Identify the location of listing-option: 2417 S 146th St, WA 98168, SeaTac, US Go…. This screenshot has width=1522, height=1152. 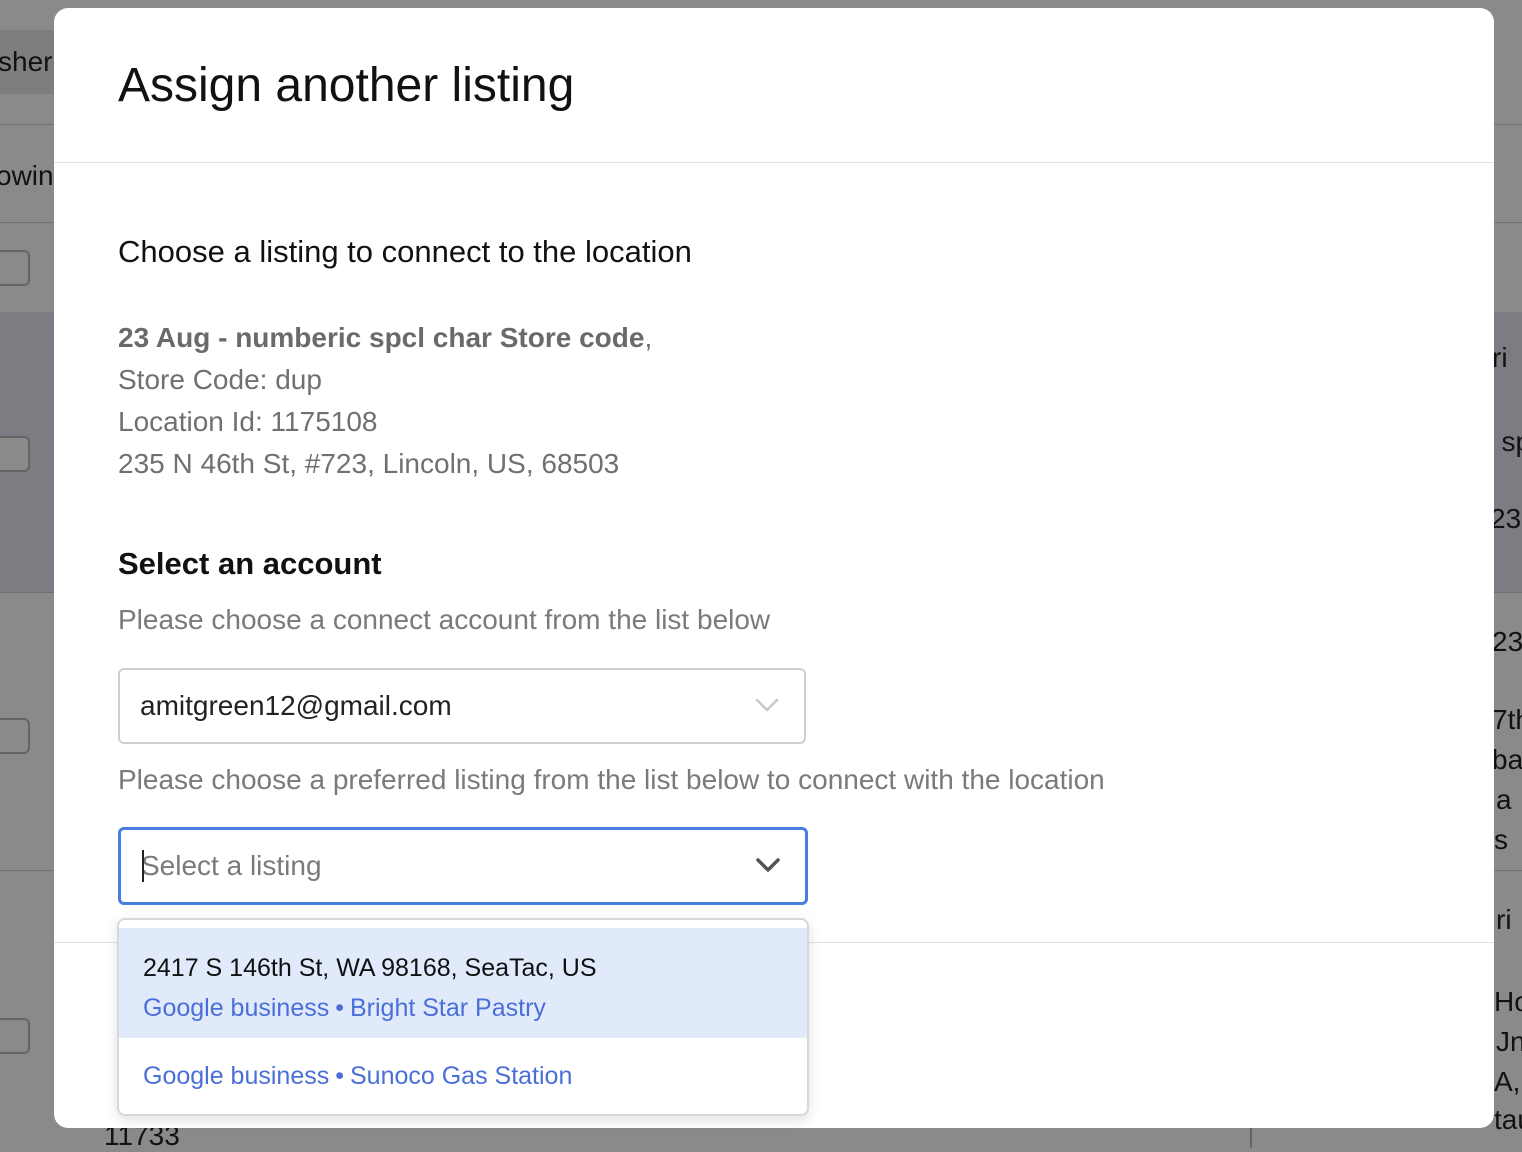
(463, 983).